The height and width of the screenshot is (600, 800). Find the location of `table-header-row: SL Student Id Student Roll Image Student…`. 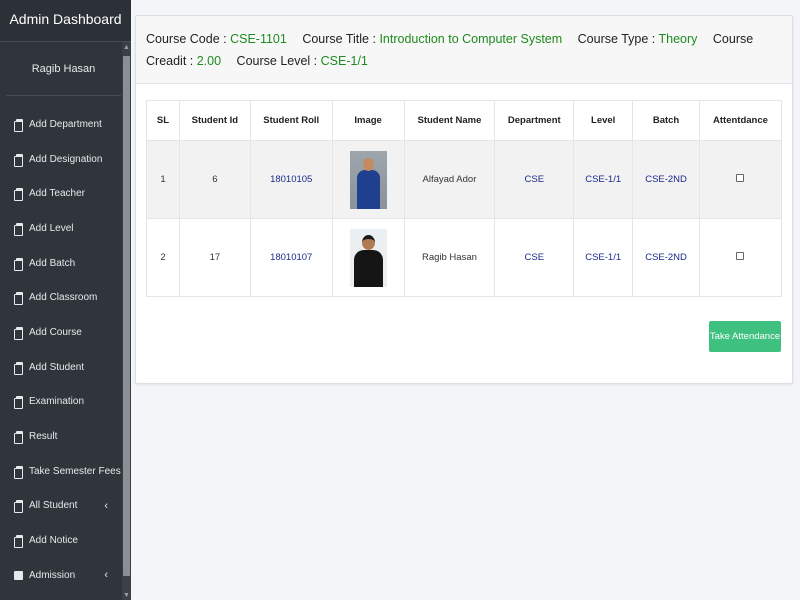

table-header-row: SL Student Id Student Roll Image Student… is located at coordinates (464, 120).